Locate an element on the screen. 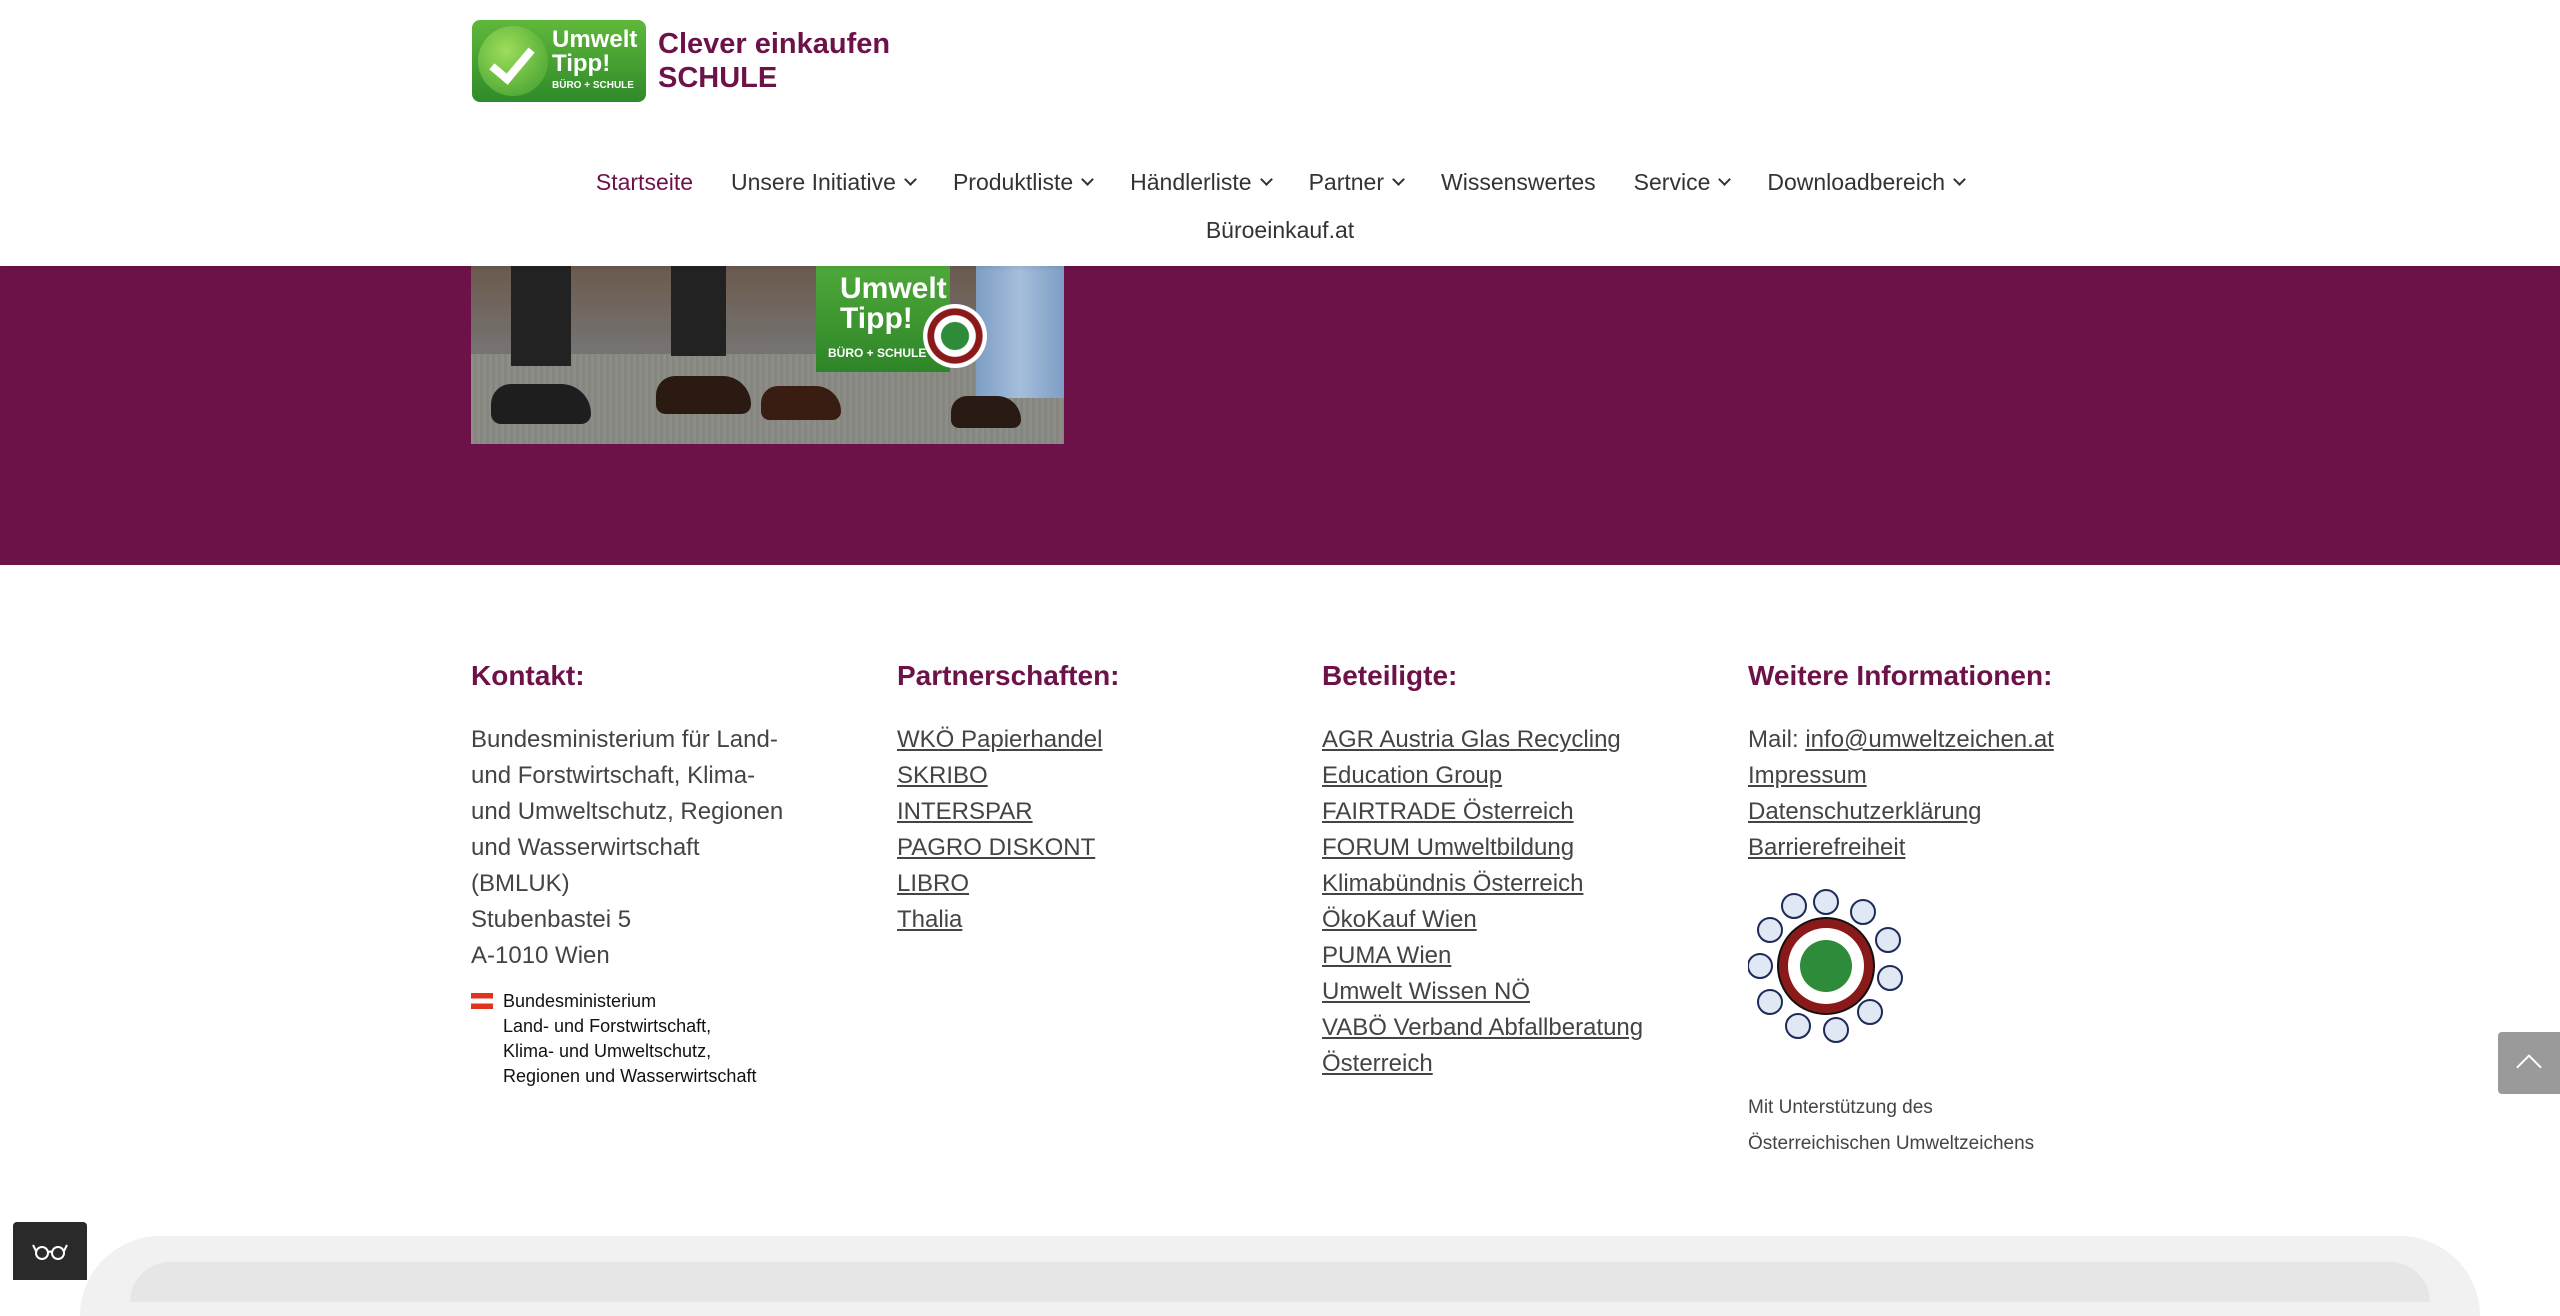 This screenshot has height=1316, width=2560. kontakt-line: Stubenbastei 5 is located at coordinates (551, 919).